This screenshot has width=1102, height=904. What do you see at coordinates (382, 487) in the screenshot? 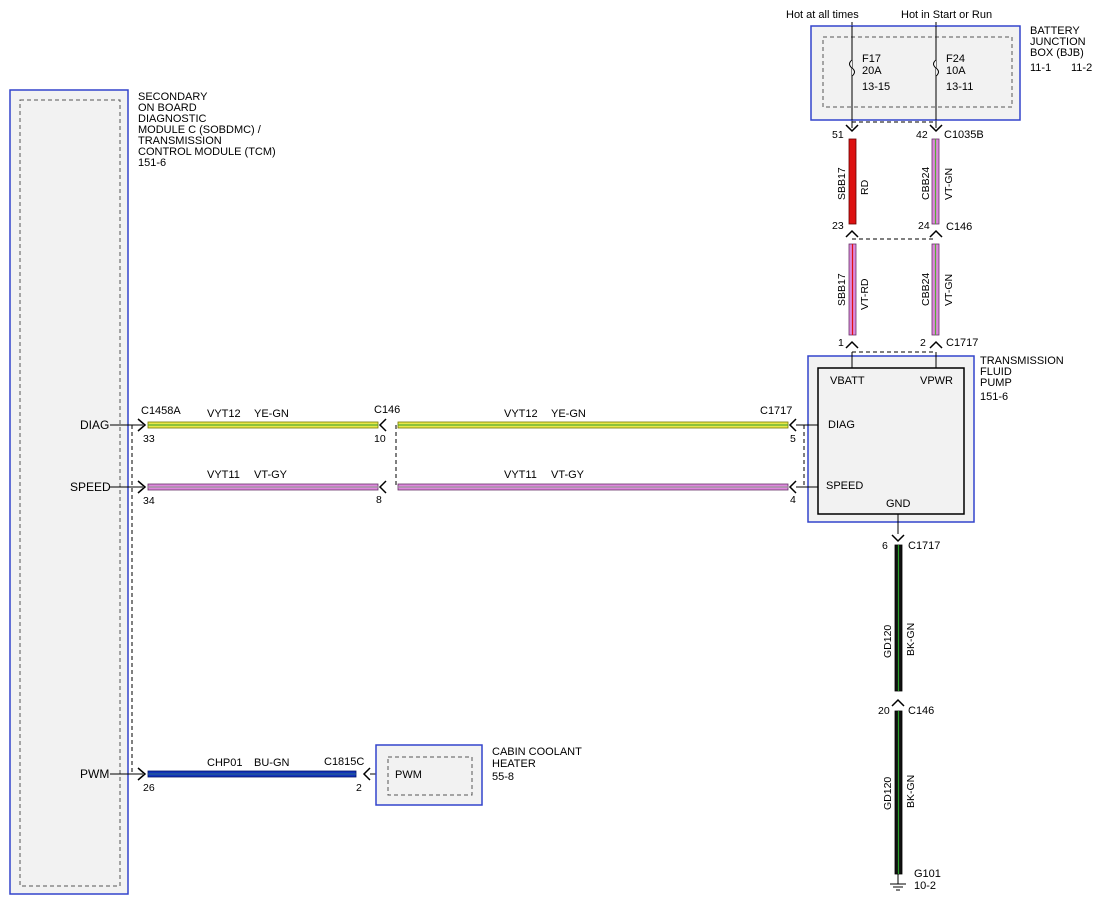
I see `c146-speed-arrow` at bounding box center [382, 487].